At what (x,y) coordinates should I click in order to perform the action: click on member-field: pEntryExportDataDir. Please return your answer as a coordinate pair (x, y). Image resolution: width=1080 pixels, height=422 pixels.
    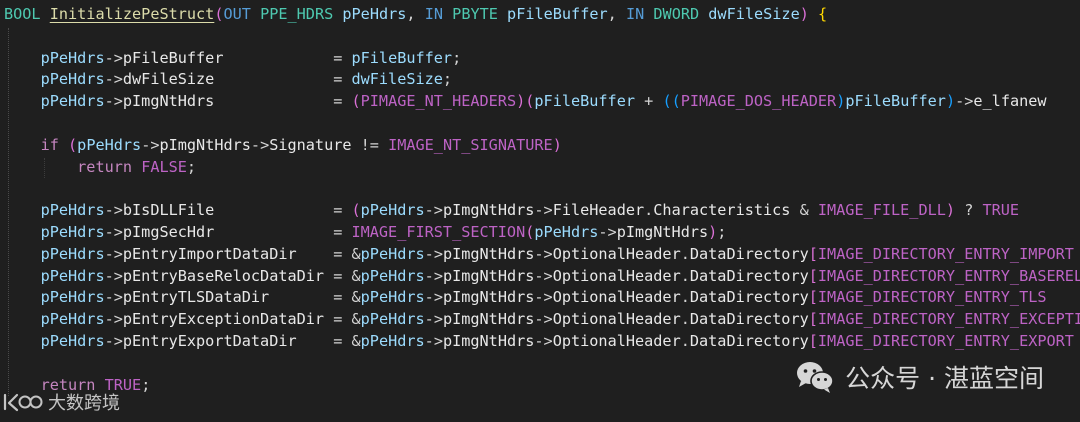
    Looking at the image, I should click on (209, 340).